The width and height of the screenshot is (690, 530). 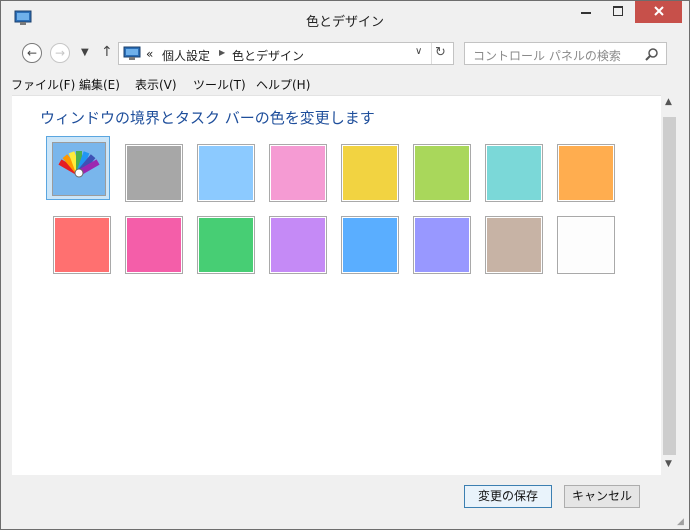 I want to click on up-level-icon: ↑, so click(x=107, y=52).